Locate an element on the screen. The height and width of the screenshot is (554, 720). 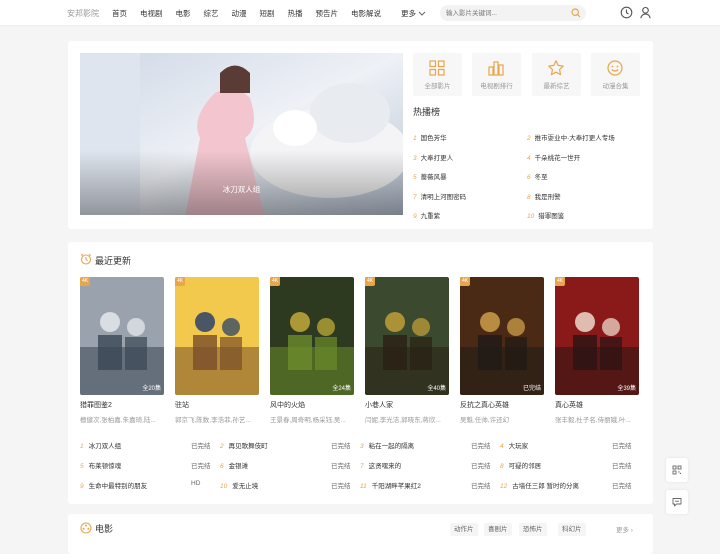
rank-title: 大奉打更人 is located at coordinates (437, 158).